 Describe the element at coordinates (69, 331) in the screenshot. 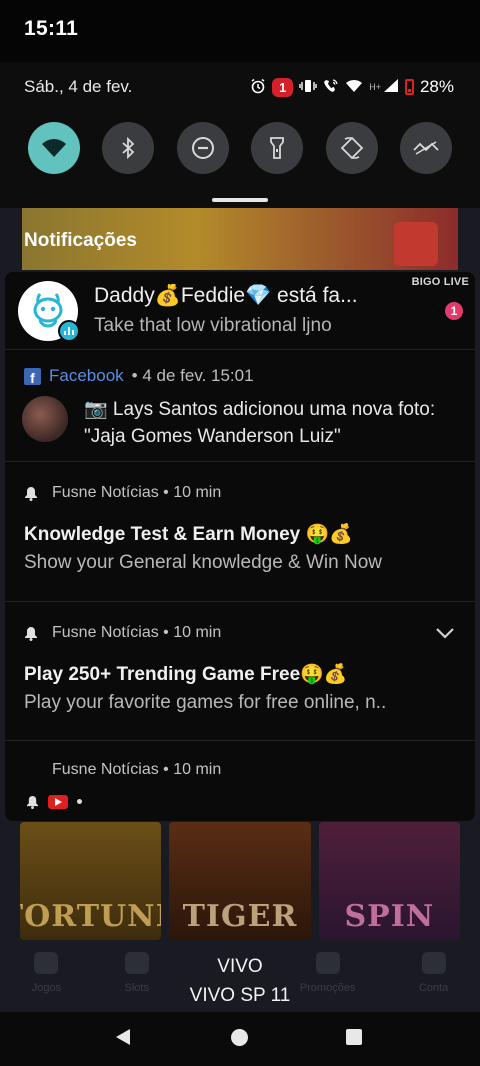

I see `live-badge-icon` at that location.